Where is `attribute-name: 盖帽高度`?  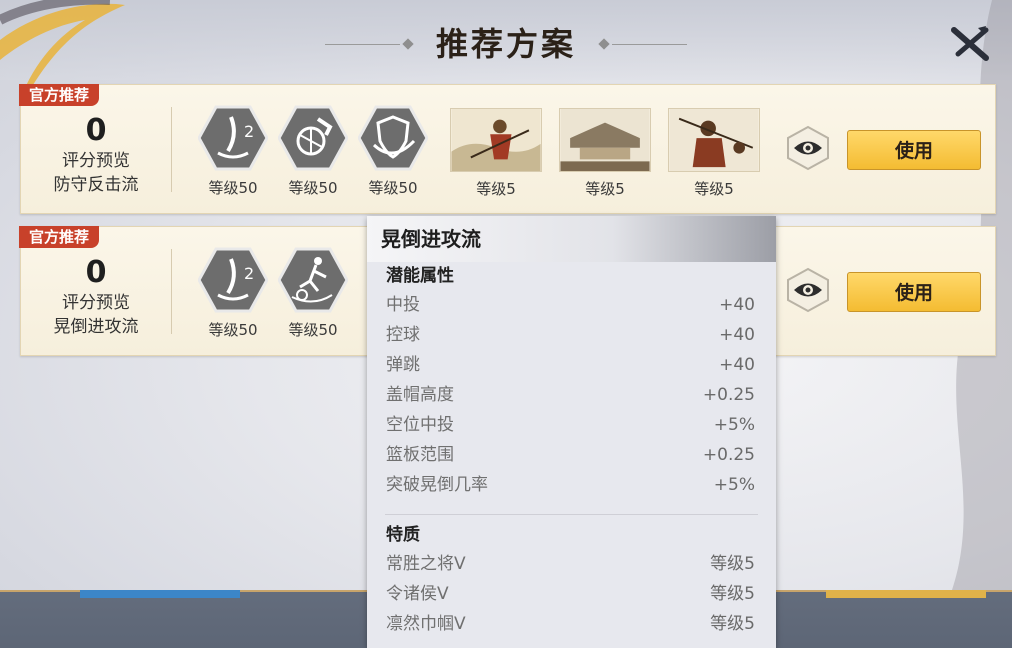
attribute-name: 盖帽高度 is located at coordinates (420, 395).